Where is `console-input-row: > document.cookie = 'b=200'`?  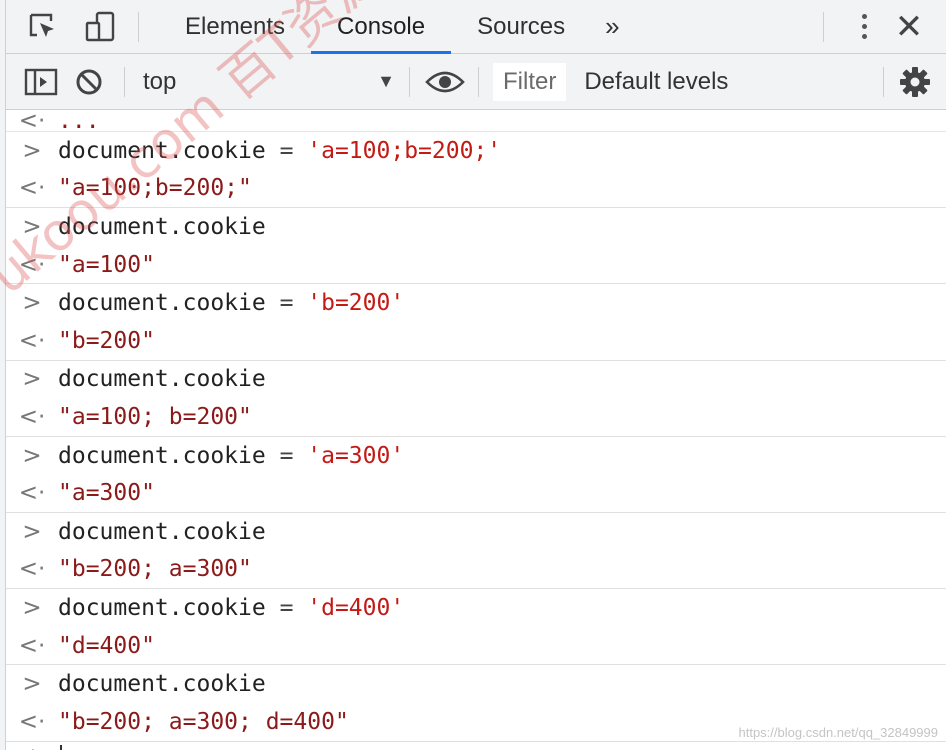 console-input-row: > document.cookie = 'b=200' is located at coordinates (476, 303).